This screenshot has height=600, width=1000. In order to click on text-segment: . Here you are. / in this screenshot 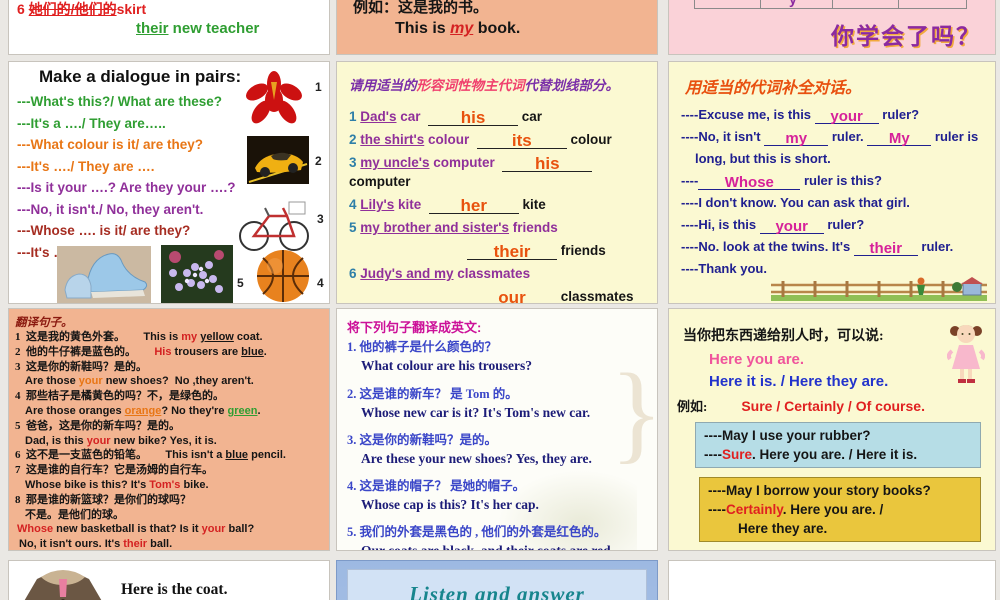, I will do `click(833, 509)`.